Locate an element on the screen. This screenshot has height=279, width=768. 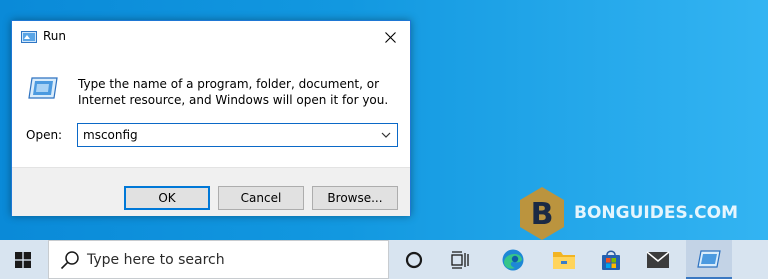
run-program-icon is located at coordinates (43, 88).